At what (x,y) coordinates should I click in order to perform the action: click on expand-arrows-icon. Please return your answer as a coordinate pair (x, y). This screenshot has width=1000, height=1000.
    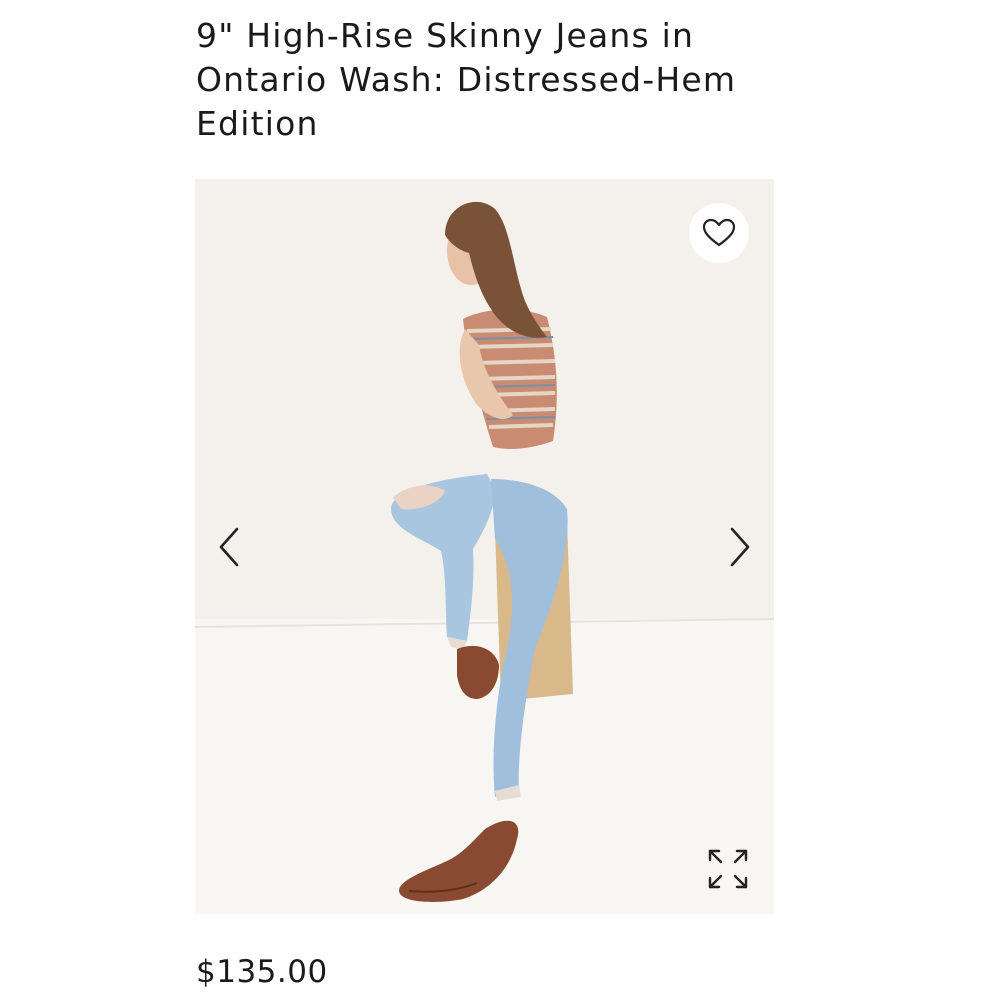
    Looking at the image, I should click on (728, 869).